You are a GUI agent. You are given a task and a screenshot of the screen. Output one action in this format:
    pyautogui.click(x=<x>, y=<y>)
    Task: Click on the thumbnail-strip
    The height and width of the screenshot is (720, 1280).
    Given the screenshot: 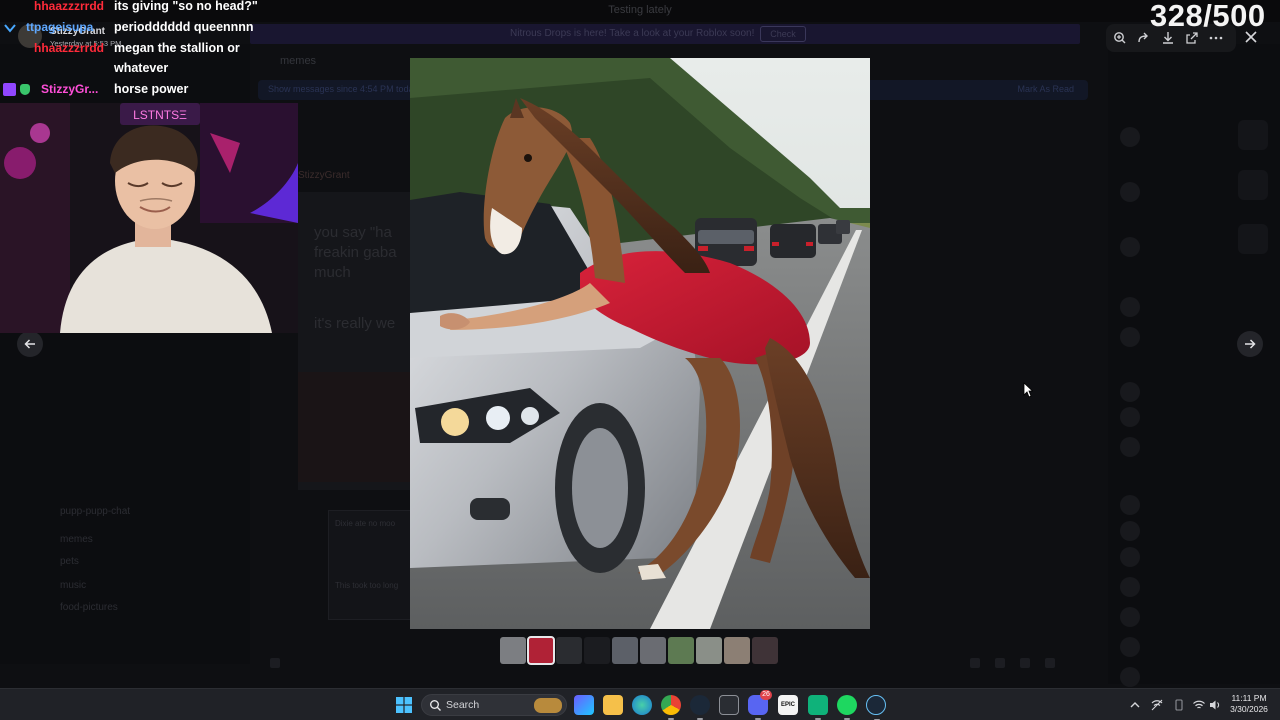 What is the action you would take?
    pyautogui.click(x=640, y=650)
    